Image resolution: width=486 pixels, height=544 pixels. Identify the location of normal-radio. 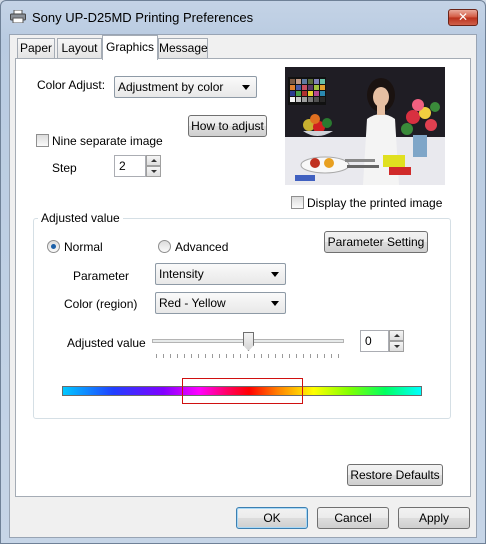
(53, 246).